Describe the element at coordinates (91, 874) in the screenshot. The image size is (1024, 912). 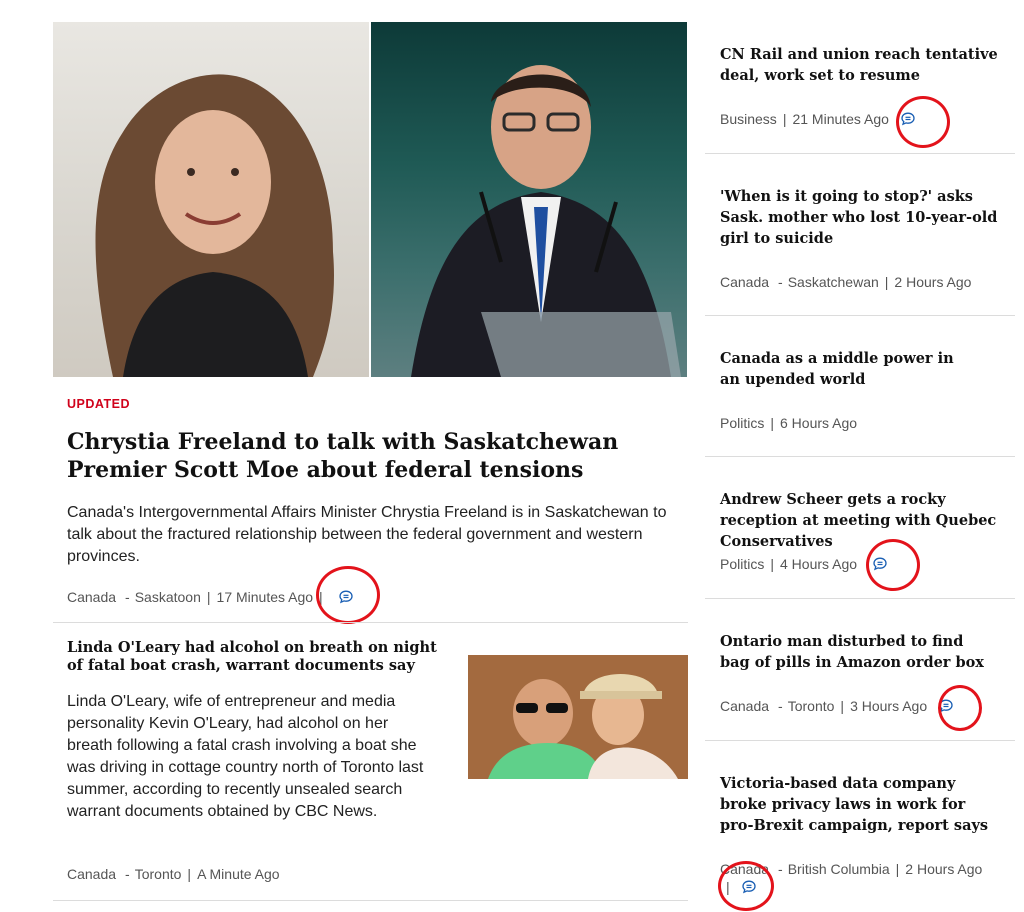
I see `story-category: Canada` at that location.